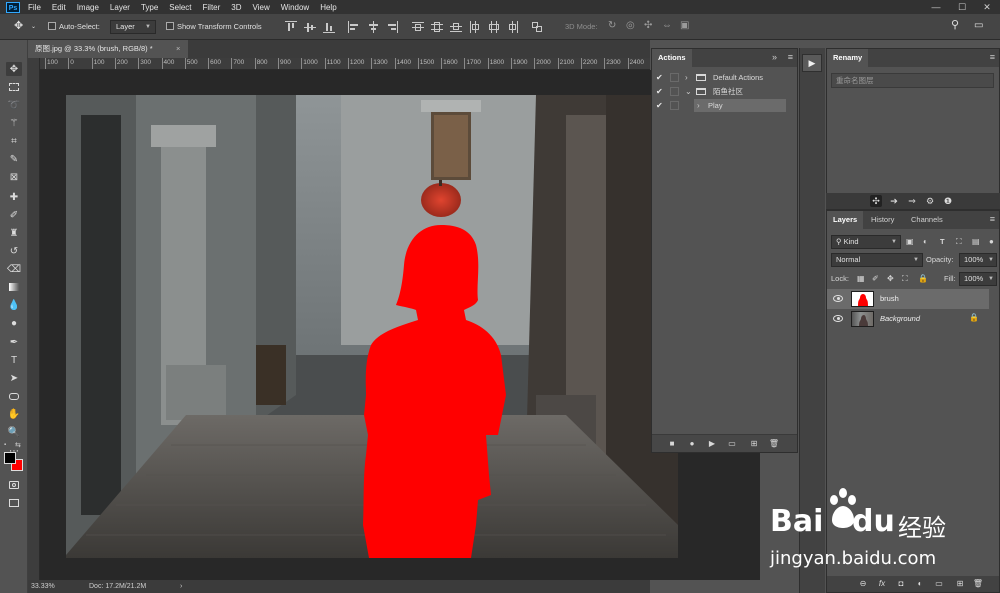 This screenshot has width=1000, height=593. I want to click on new-action-icon: ⊞, so click(754, 444).